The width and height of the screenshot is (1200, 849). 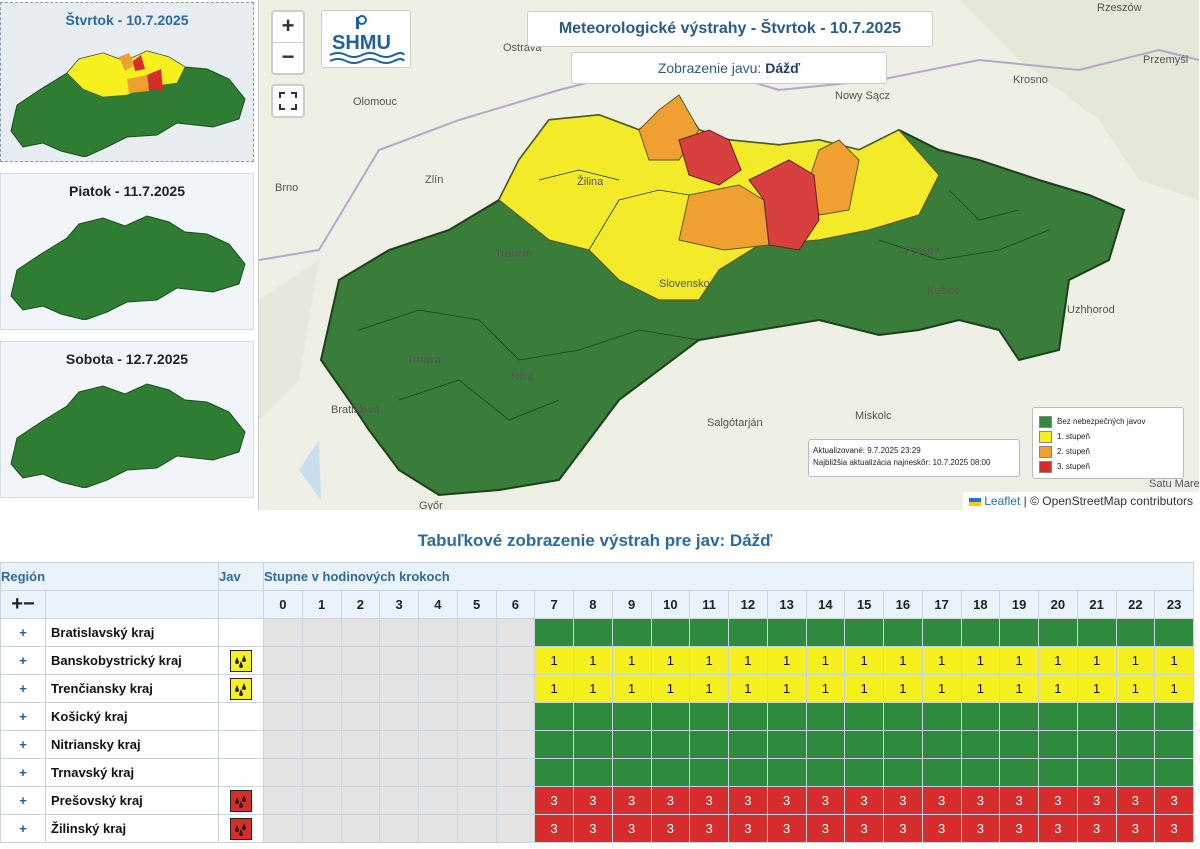 I want to click on map-attribution: Leaflet | © OpenStreetMap contributors, so click(x=1080, y=501).